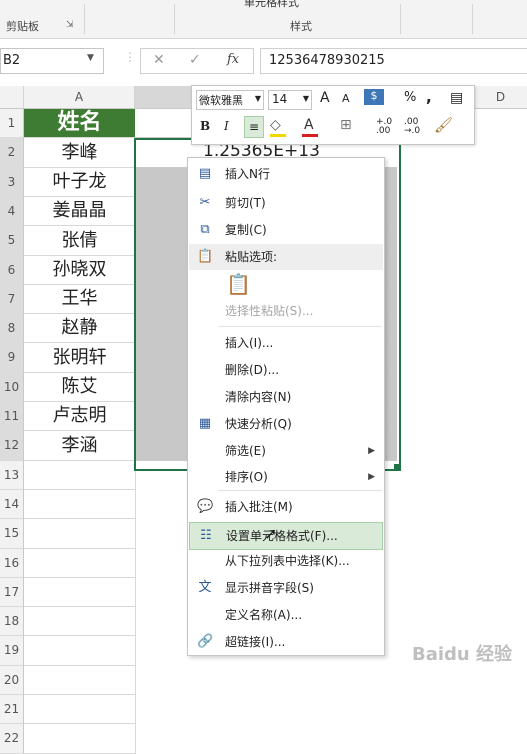  Describe the element at coordinates (12, 387) in the screenshot. I see `row-header: 10` at that location.